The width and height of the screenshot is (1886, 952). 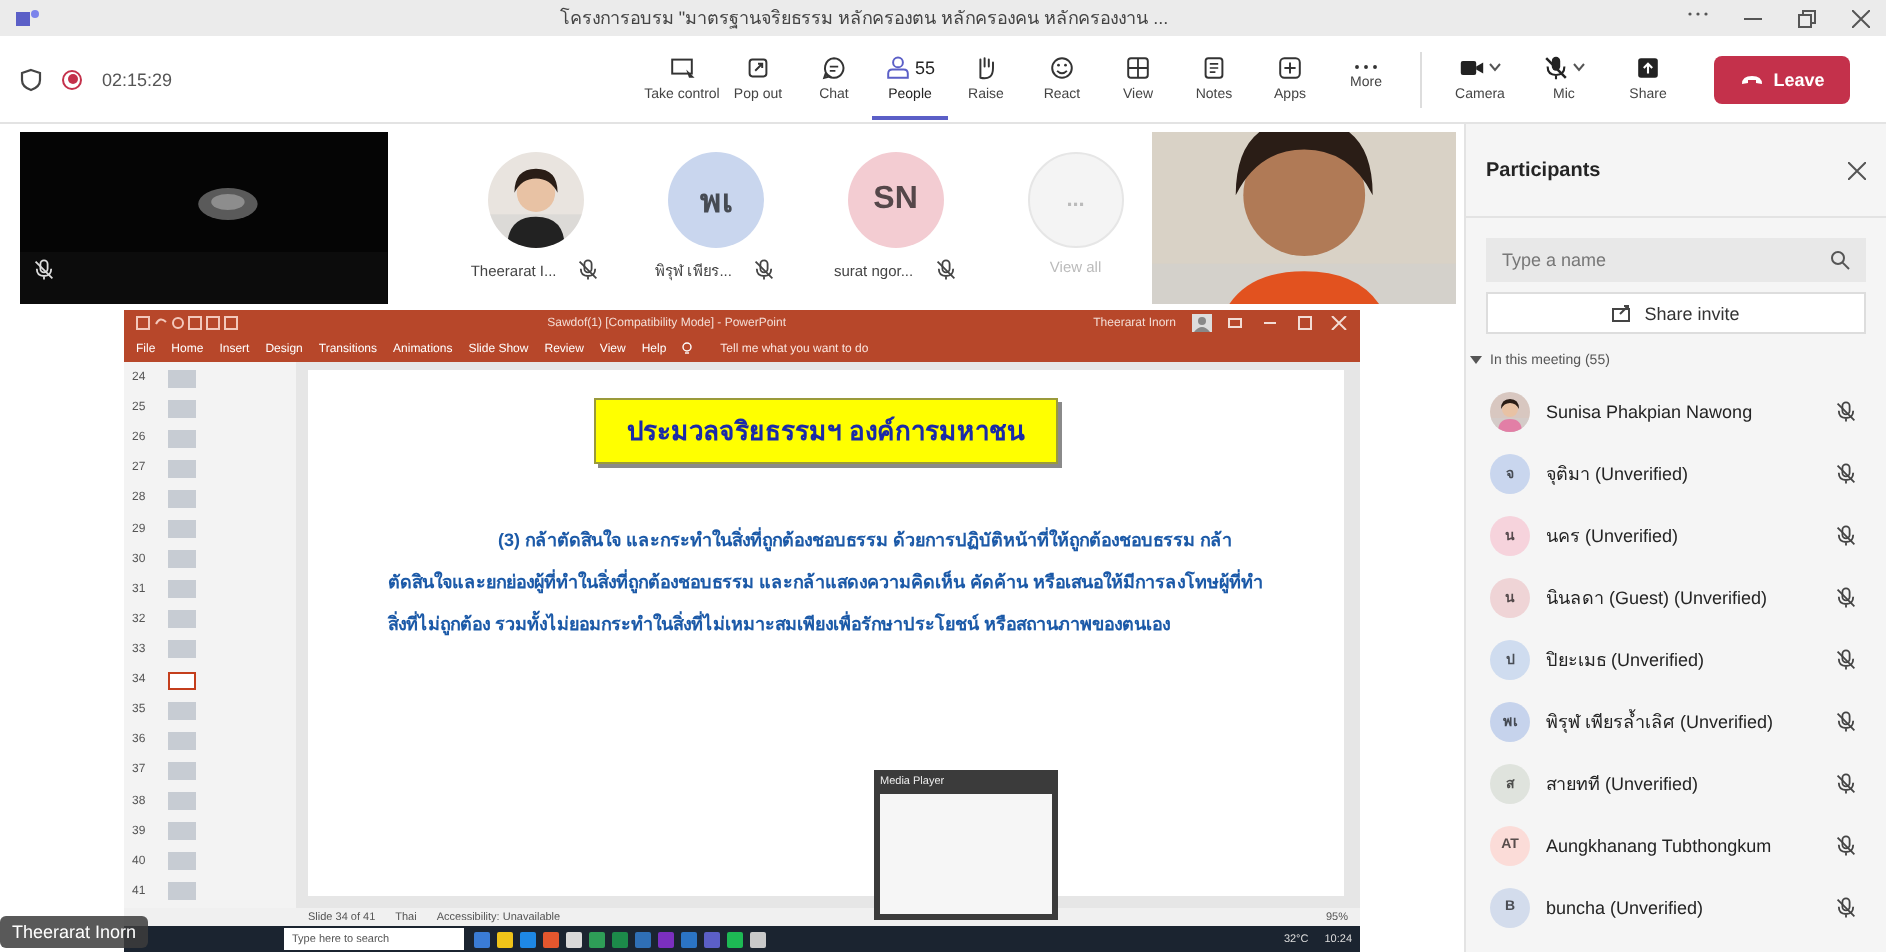 I want to click on leave-button: Leave, so click(x=1782, y=79).